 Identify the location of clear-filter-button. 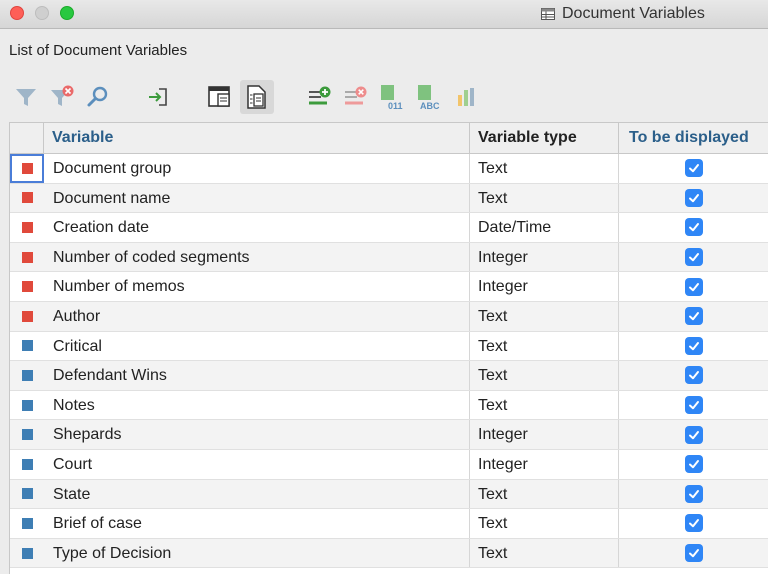
(62, 97).